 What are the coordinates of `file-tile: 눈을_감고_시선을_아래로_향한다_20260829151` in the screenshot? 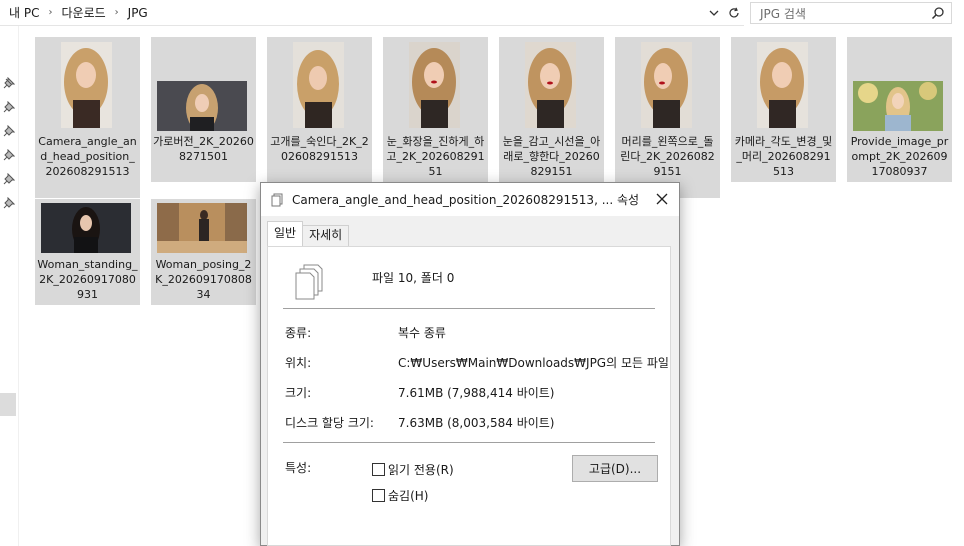 It's located at (551, 112).